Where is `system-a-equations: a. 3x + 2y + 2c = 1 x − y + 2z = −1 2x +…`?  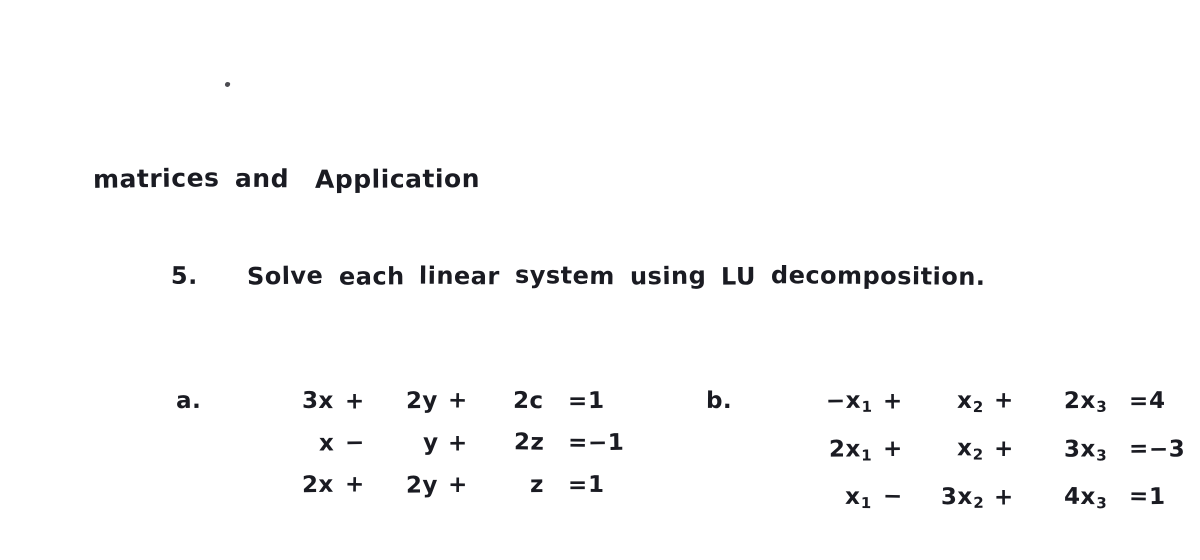
system-a-equations: a. 3x + 2y + 2c = 1 x − y + 2z = −1 2x +… is located at coordinates (405, 443).